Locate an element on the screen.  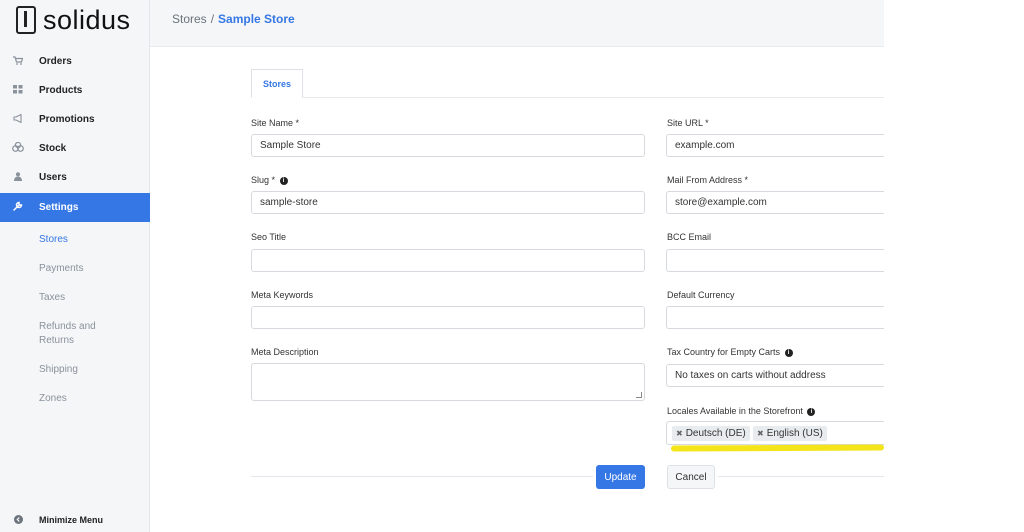
tax-country-select: No taxes on carts without address is located at coordinates (775, 375).